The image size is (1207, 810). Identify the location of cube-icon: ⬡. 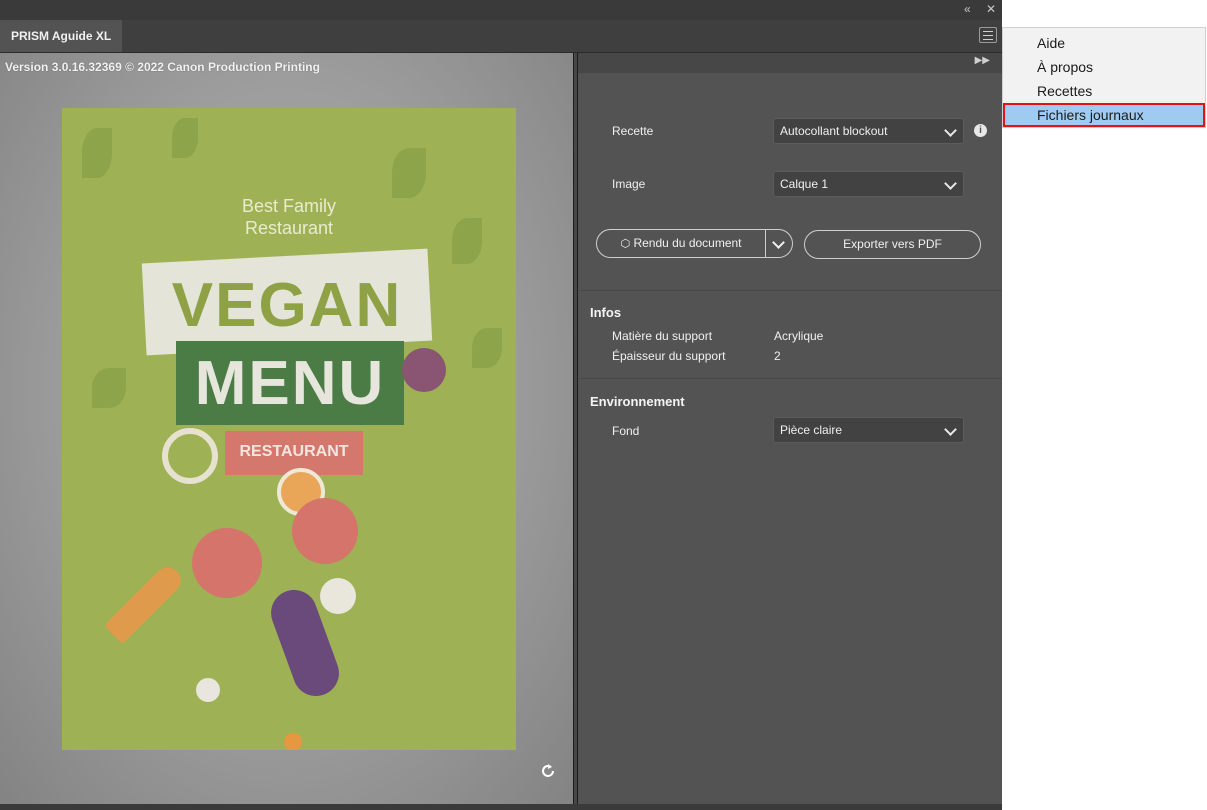
(625, 244).